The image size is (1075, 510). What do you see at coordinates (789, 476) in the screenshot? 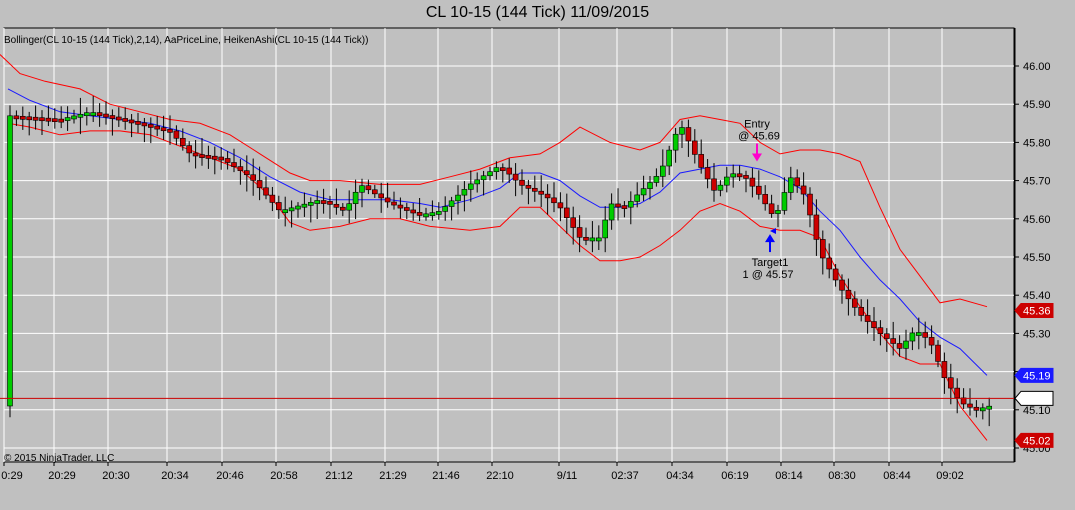
I see `x-tick-label: 08:14` at bounding box center [789, 476].